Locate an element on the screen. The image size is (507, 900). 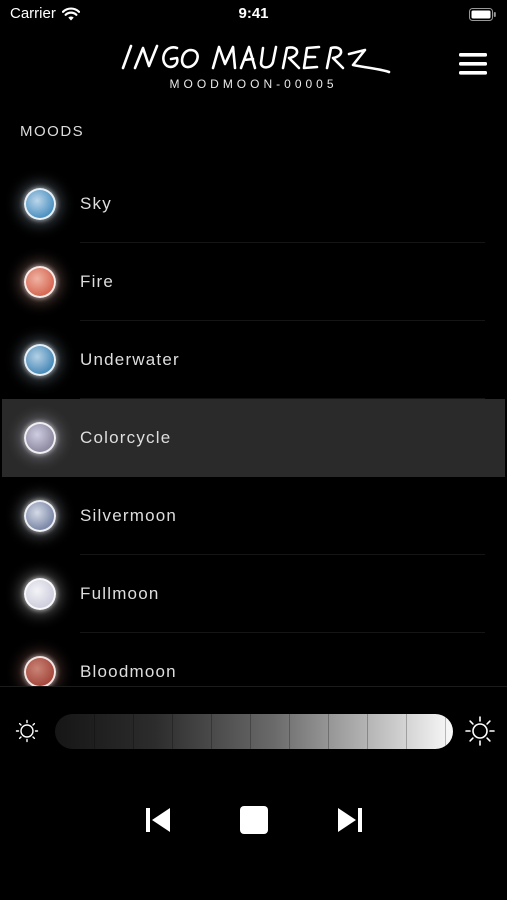
stop-icon is located at coordinates (254, 820).